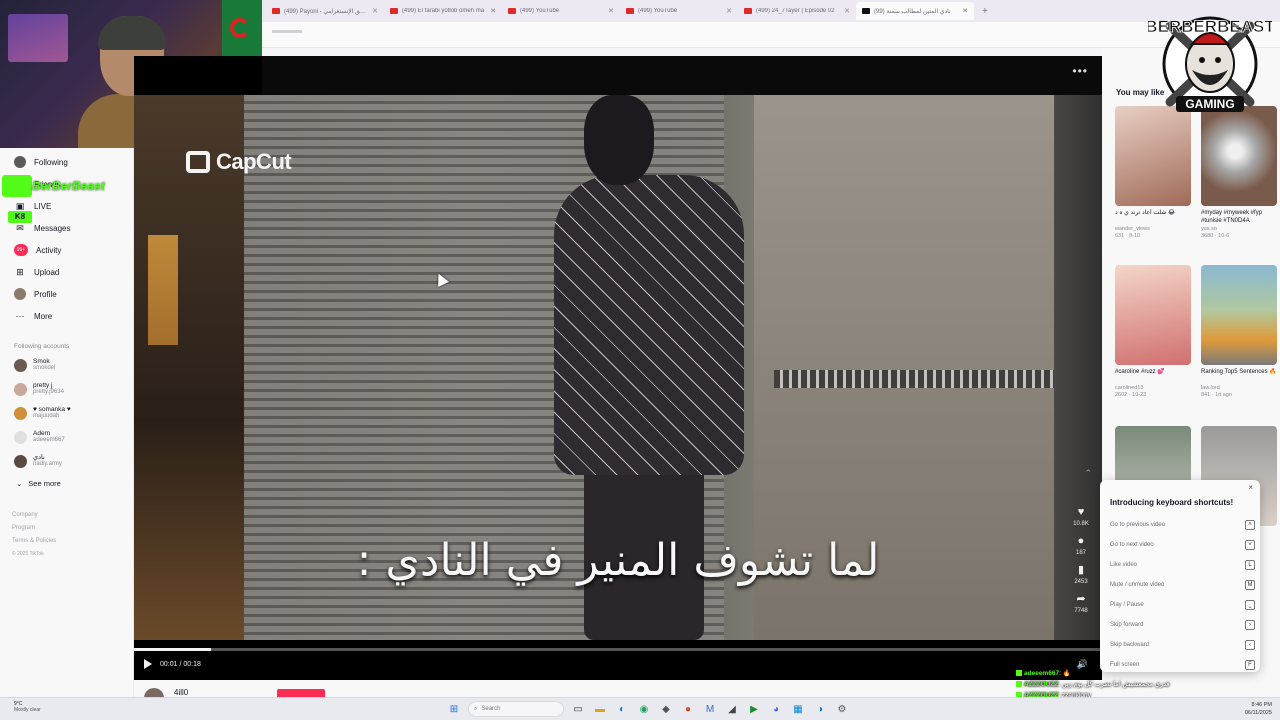 The height and width of the screenshot is (720, 1280). Describe the element at coordinates (1088, 473) in the screenshot. I see `chevron-up-icon: ⌃` at that location.